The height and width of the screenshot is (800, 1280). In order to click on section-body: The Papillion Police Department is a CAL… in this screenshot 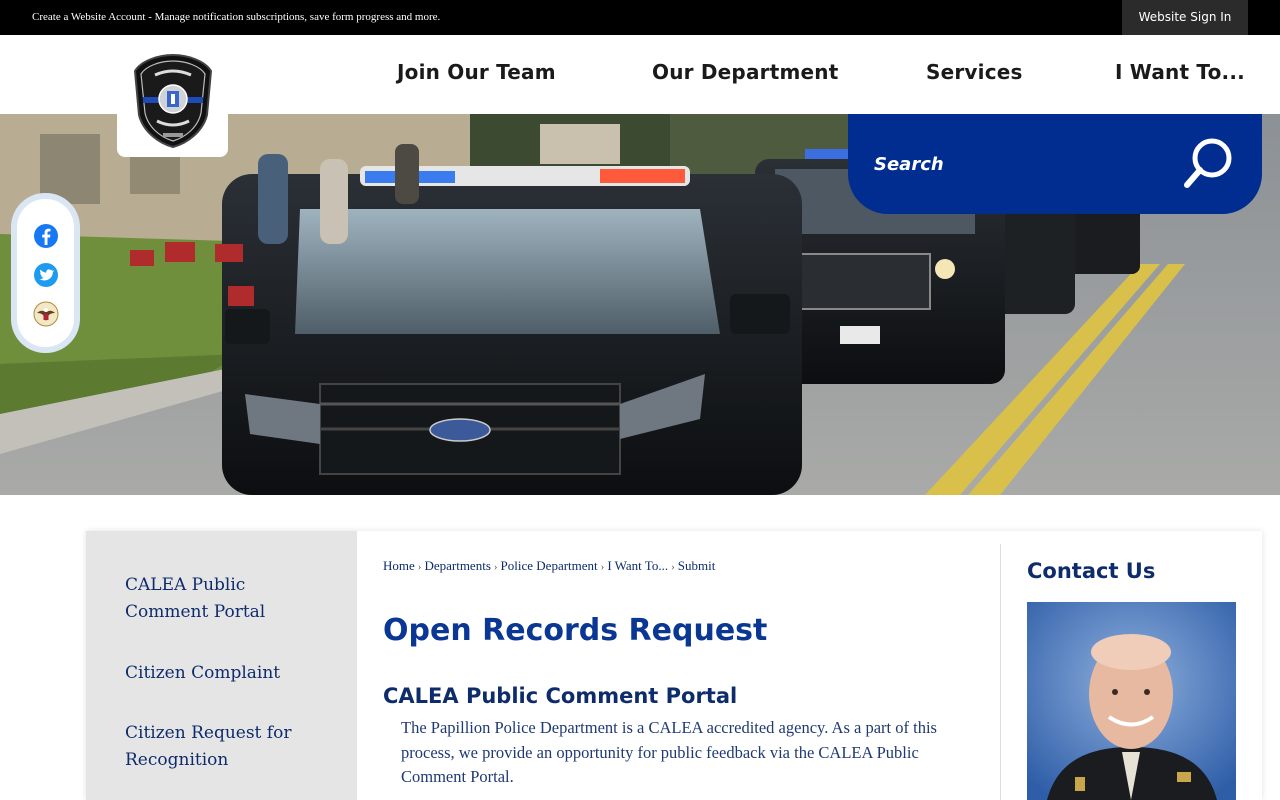, I will do `click(669, 752)`.